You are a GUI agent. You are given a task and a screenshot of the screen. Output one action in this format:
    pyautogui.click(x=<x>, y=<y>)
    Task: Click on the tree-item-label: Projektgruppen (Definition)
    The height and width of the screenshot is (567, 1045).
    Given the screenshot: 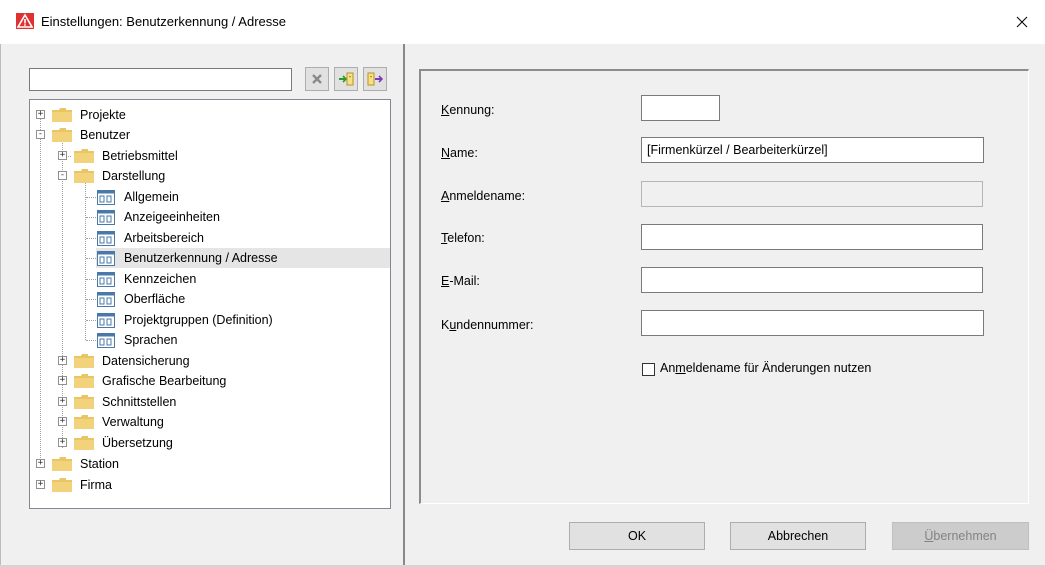 What is the action you would take?
    pyautogui.click(x=198, y=320)
    